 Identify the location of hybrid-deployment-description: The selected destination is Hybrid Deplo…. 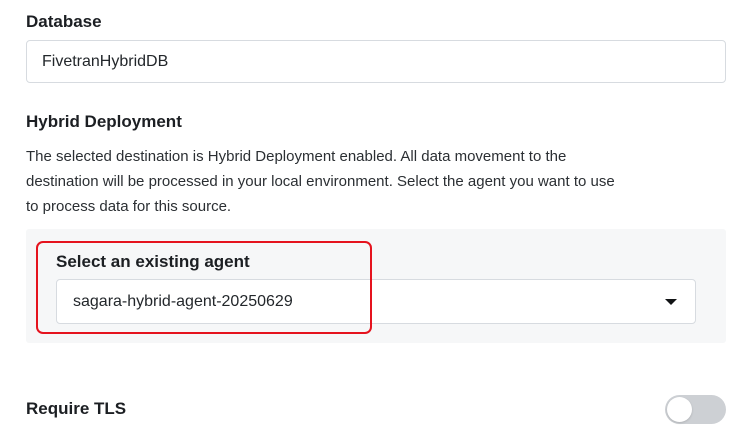
(320, 181).